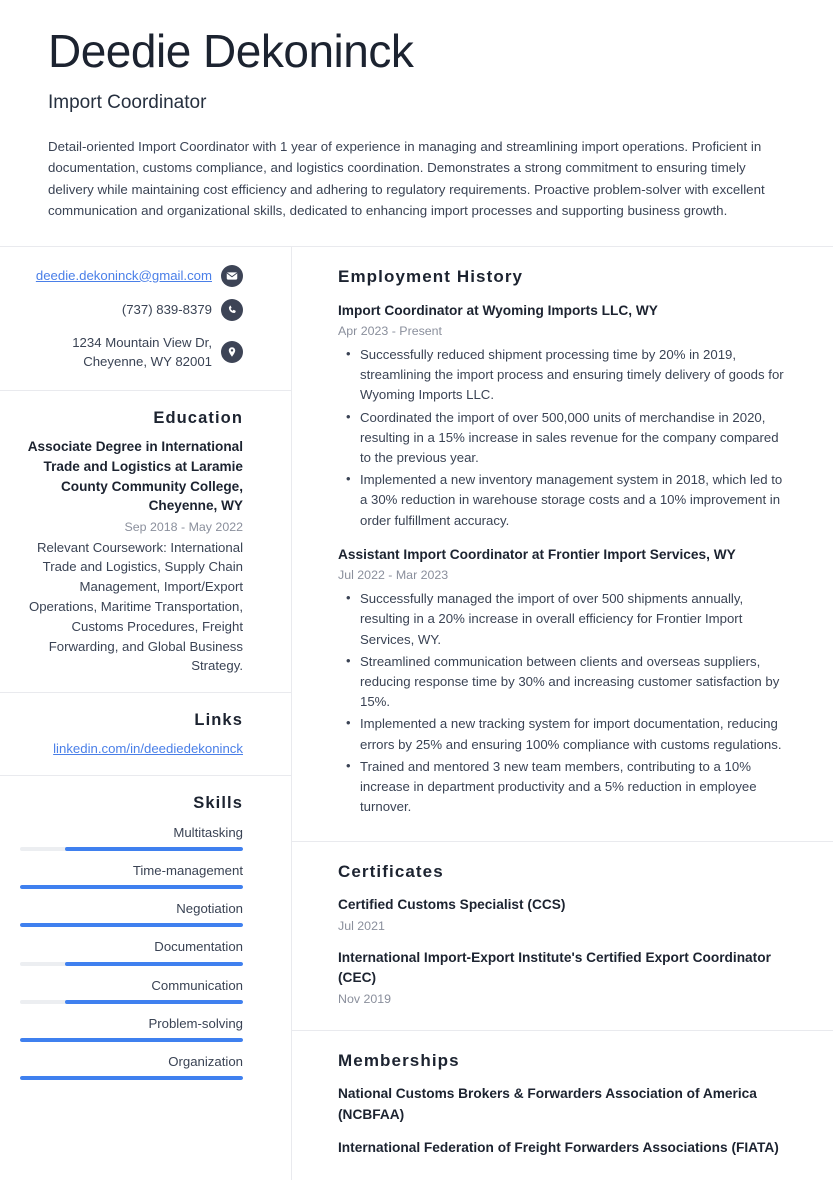  Describe the element at coordinates (365, 998) in the screenshot. I see `certificate-date: Nov 2019` at that location.